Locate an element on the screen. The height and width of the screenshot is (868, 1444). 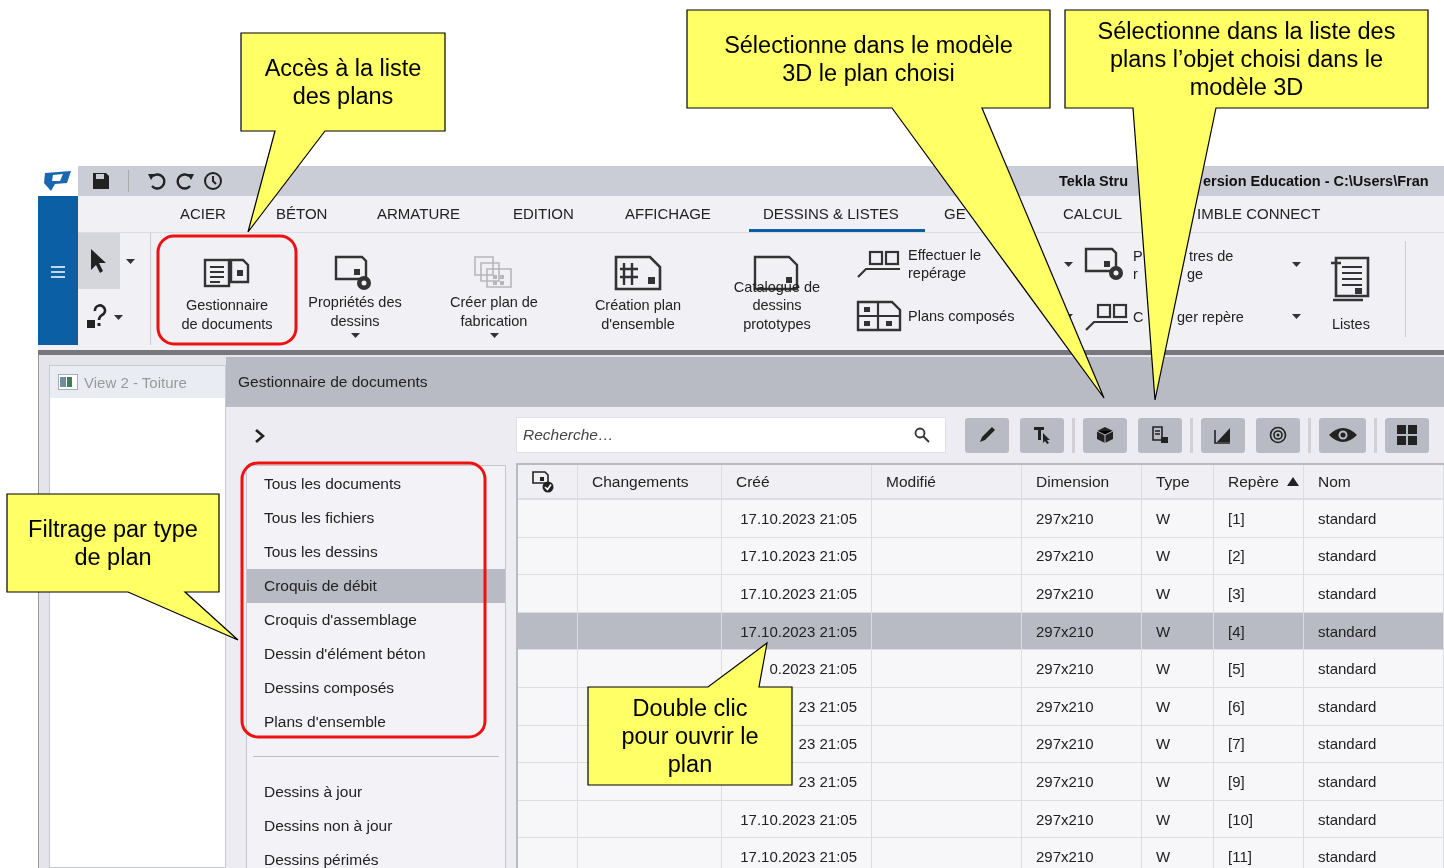
filter-item: Tous les fichiers is located at coordinates (376, 518).